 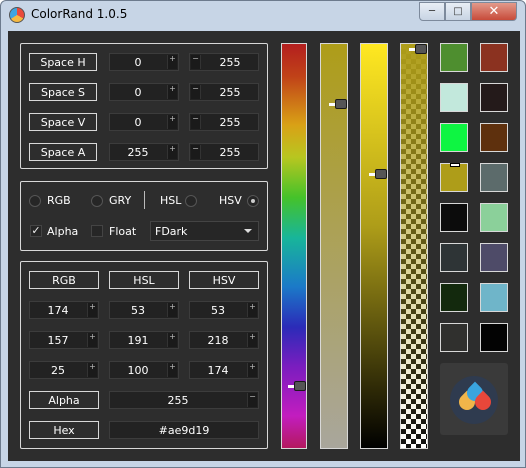 What do you see at coordinates (372, 174) in the screenshot?
I see `slider-marker` at bounding box center [372, 174].